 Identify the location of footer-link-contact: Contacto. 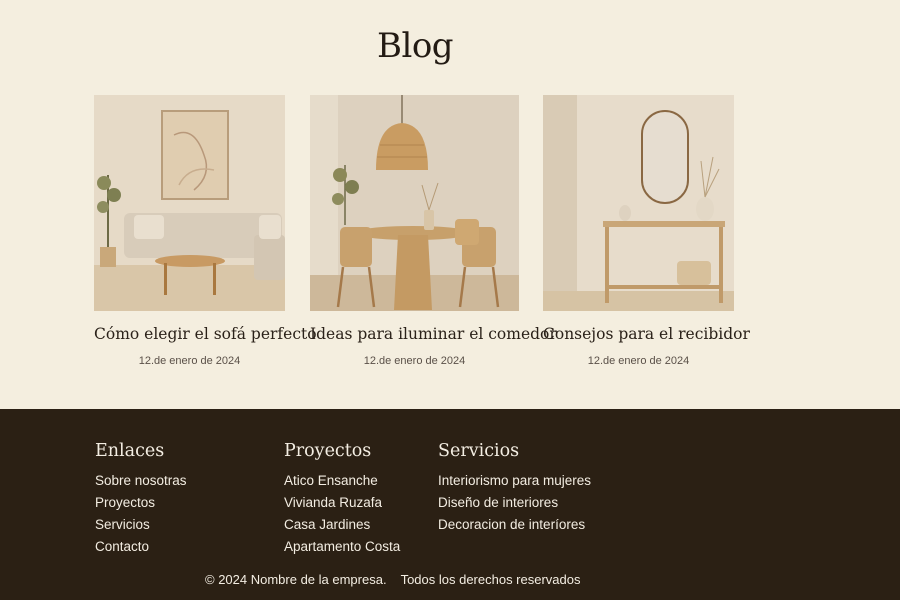
(141, 547).